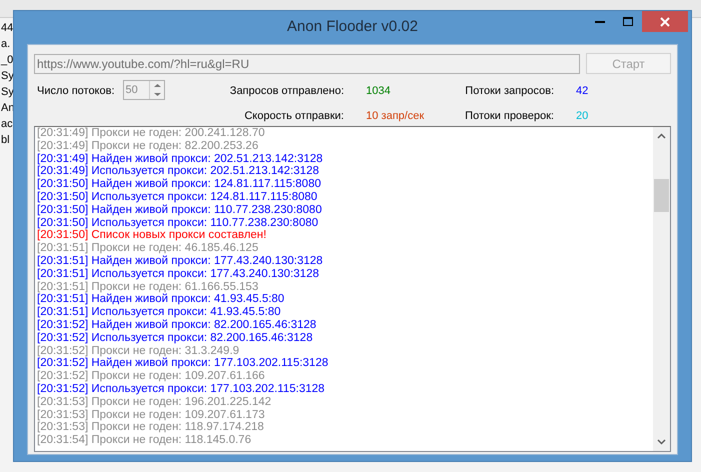 This screenshot has width=701, height=472. Describe the element at coordinates (180, 261) in the screenshot. I see `log-line: [20:31:51] Найден живой прокси: 177.43.240.130:3128` at that location.